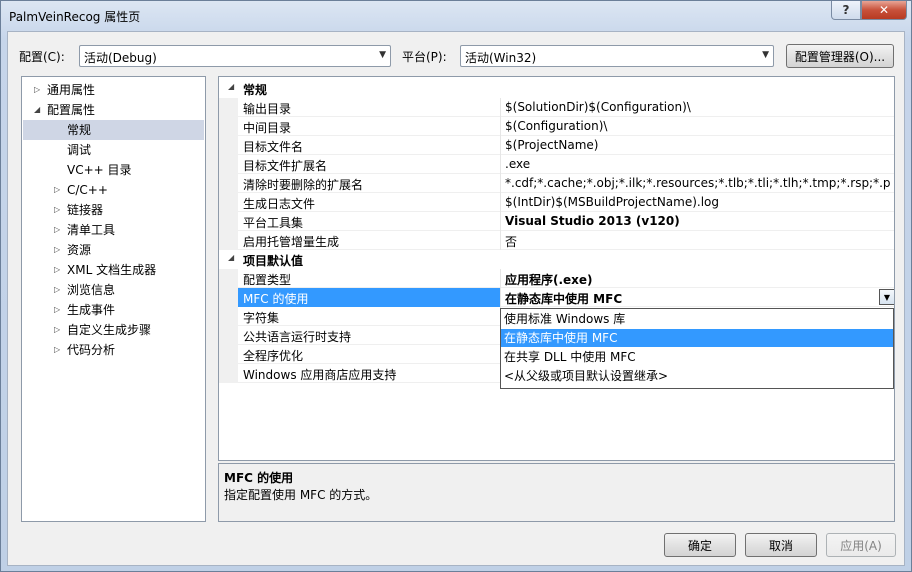 The width and height of the screenshot is (912, 572). Describe the element at coordinates (113, 170) in the screenshot. I see `tree-item: VC++ 目录` at that location.